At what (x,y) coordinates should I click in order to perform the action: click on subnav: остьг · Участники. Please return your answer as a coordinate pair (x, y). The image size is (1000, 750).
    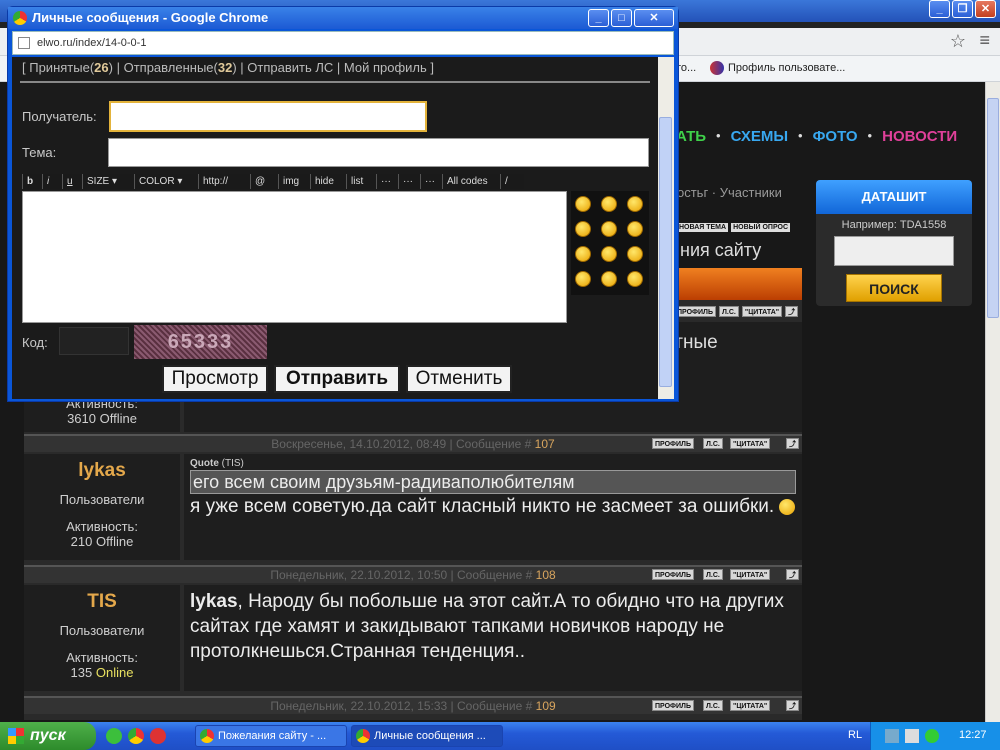
    Looking at the image, I should click on (729, 192).